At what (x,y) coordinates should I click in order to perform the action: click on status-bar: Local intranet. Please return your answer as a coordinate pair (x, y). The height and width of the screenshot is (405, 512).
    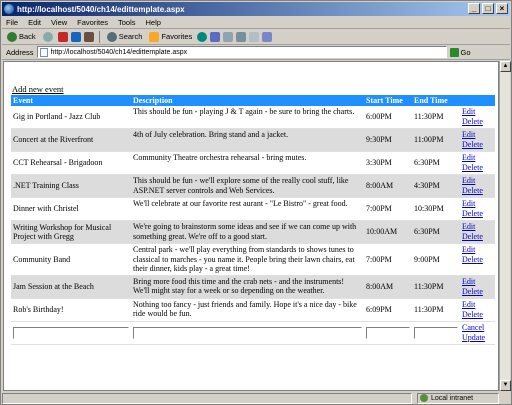
    Looking at the image, I should click on (256, 398).